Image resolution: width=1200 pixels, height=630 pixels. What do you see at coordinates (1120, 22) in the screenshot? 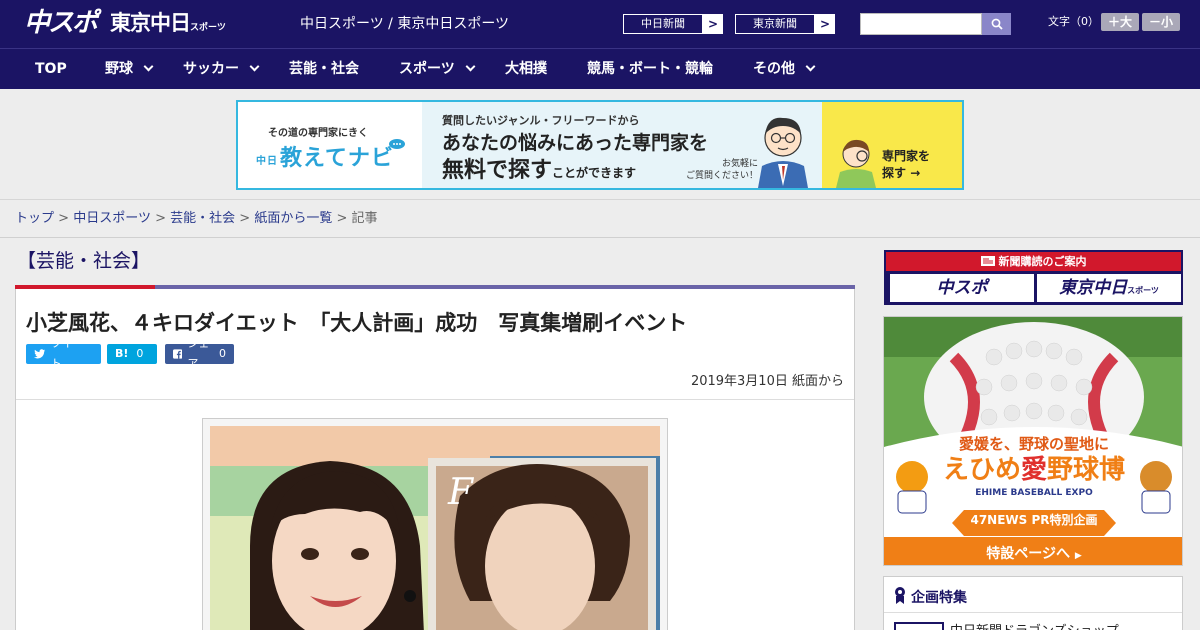
I see `font-size-up-button: ＋大` at bounding box center [1120, 22].